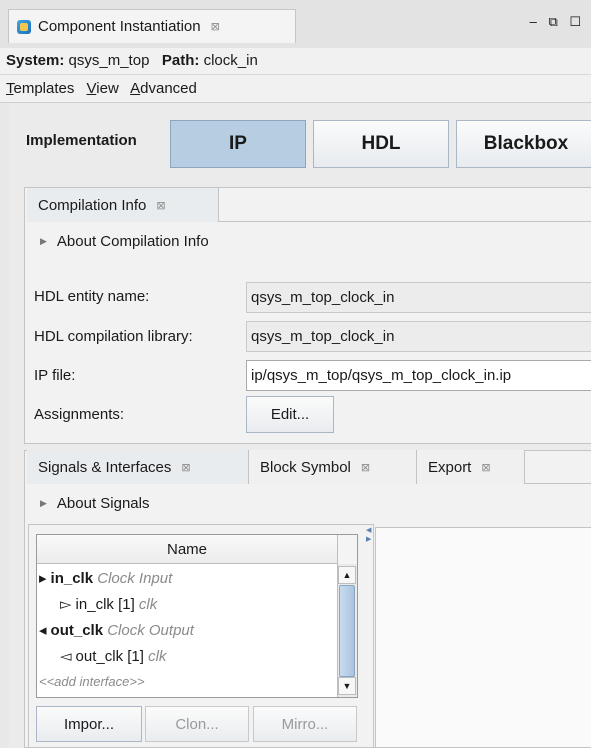 The height and width of the screenshot is (748, 591). Describe the element at coordinates (92, 296) in the screenshot. I see `entity-name-label: HDL entity name:` at that location.